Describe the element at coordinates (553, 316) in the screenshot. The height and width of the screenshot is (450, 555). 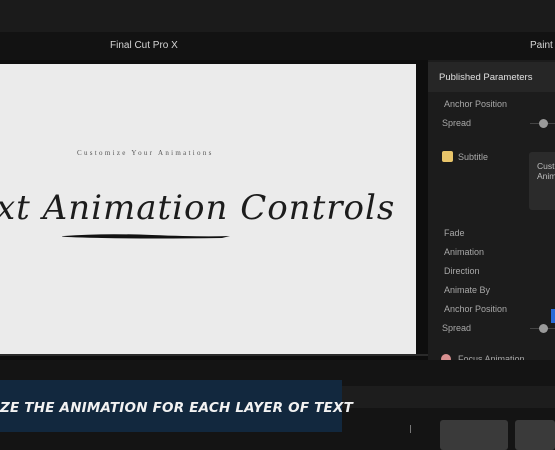
I see `selection-marker` at that location.